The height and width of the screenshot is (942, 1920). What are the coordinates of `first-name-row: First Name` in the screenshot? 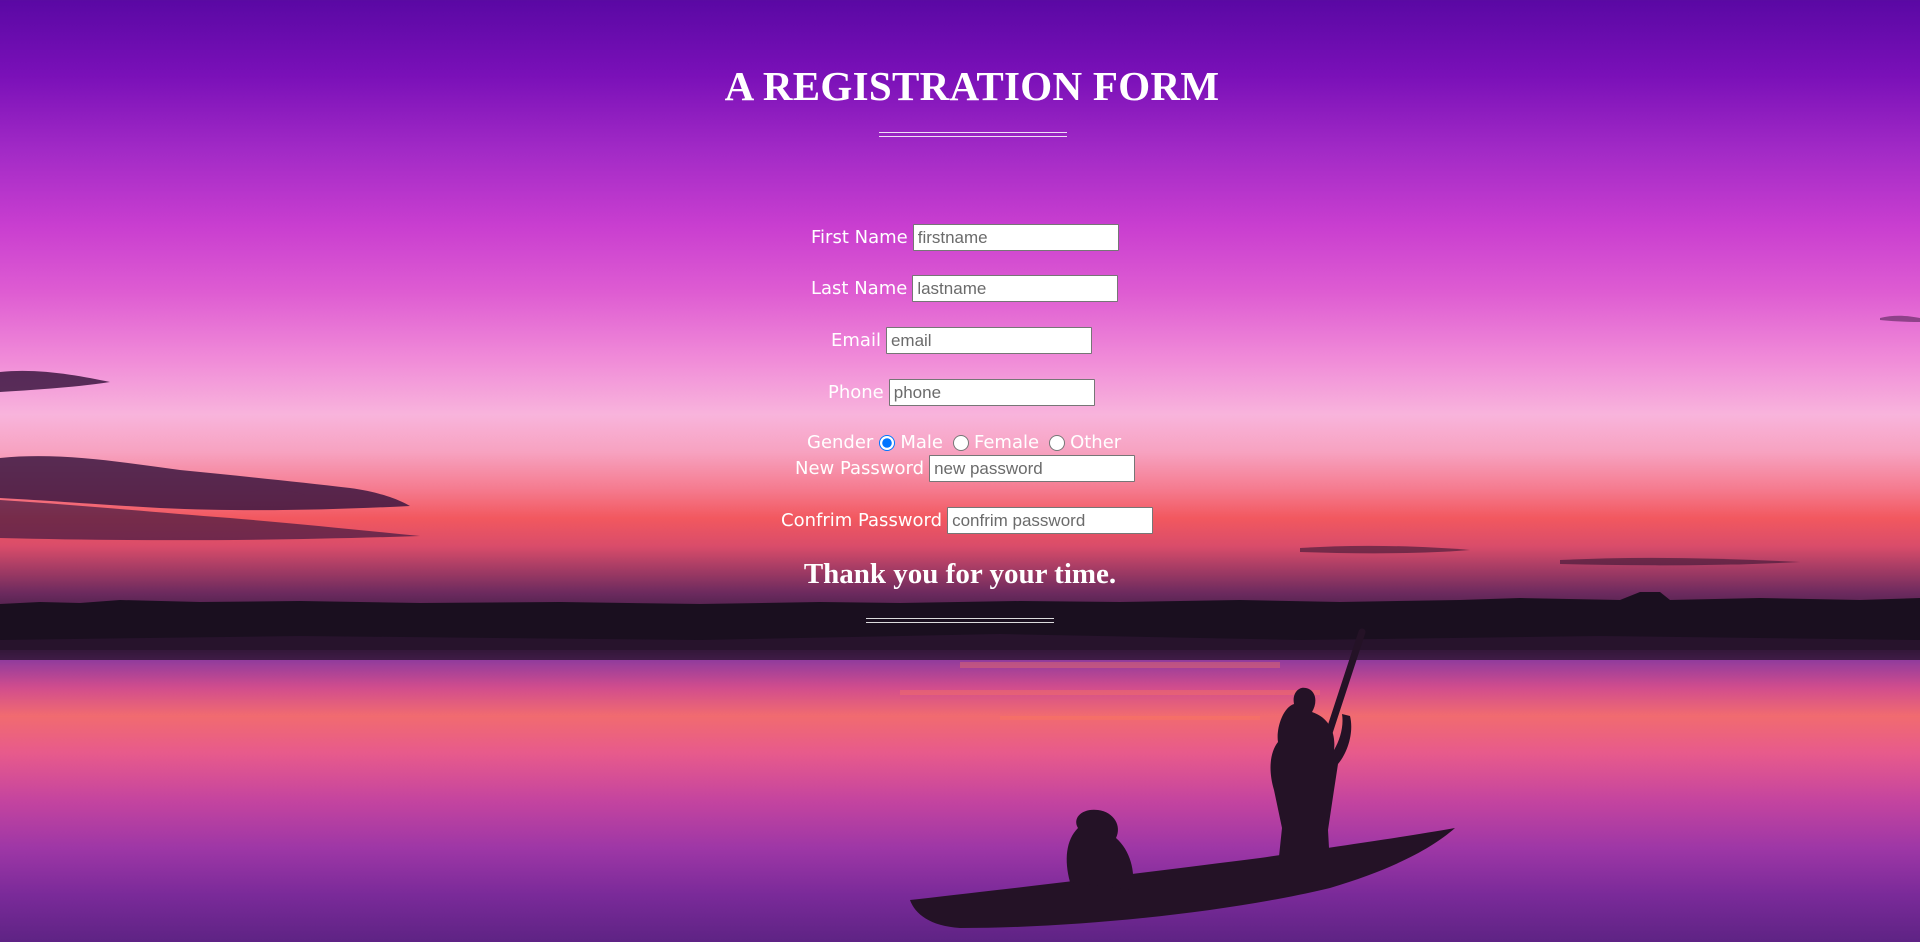 It's located at (965, 237).